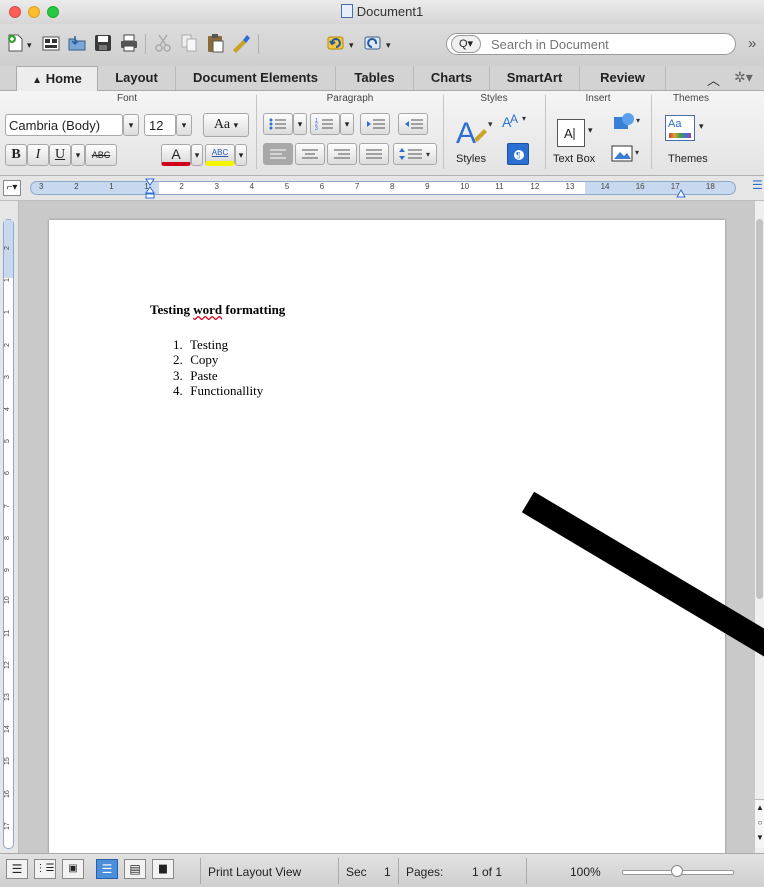 This screenshot has height=887, width=764. I want to click on outline-view-icon: ⋮☰, so click(45, 868).